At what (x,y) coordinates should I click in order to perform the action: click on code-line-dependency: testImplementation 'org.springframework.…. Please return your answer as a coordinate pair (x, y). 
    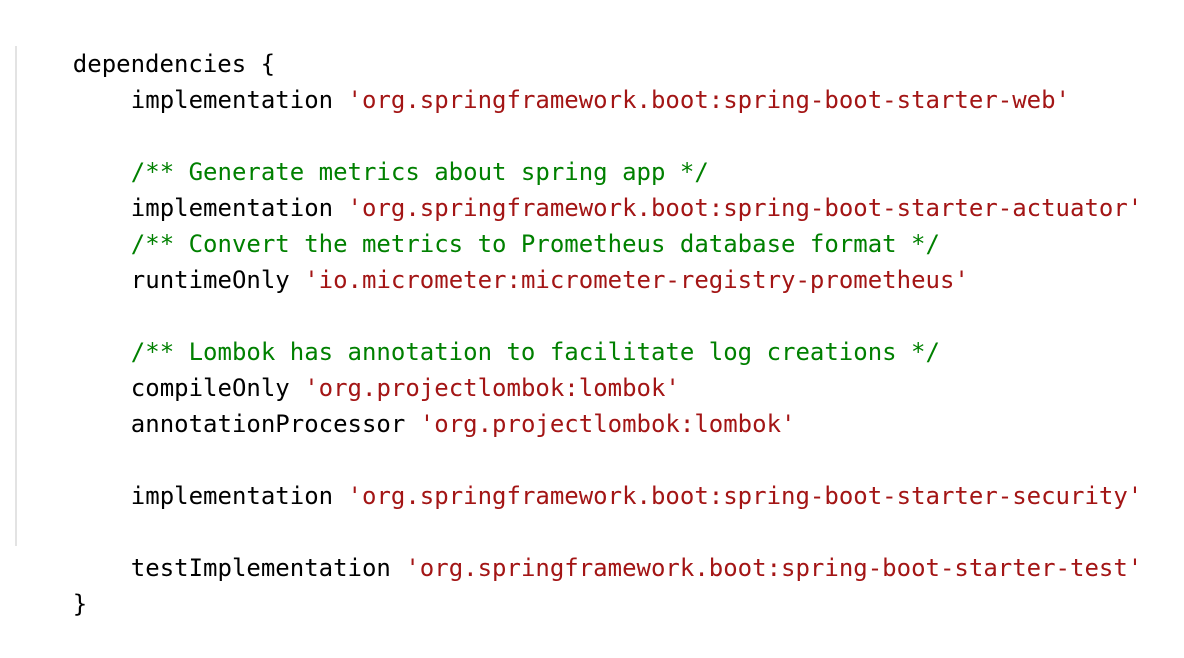
    Looking at the image, I should click on (607, 548).